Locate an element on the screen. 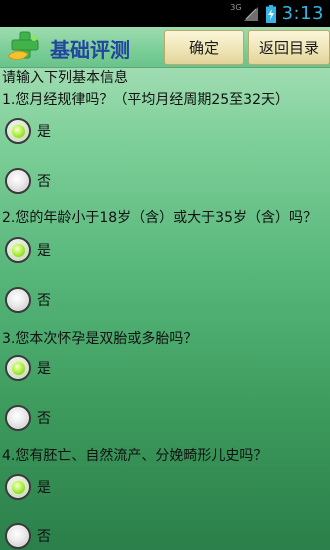 The width and height of the screenshot is (330, 550). status-bar: 3G 3:13 is located at coordinates (165, 13).